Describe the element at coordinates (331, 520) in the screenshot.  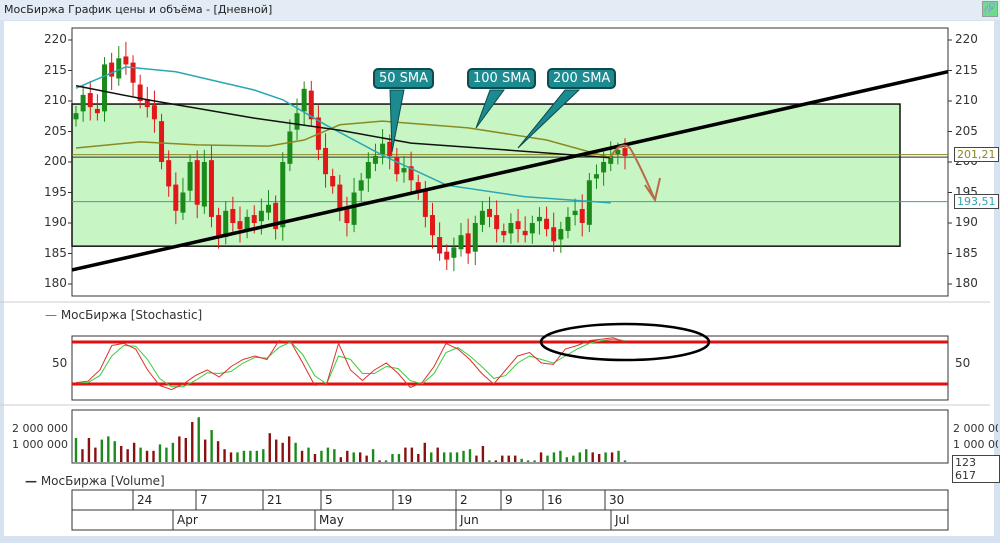
I see `date-month: May` at that location.